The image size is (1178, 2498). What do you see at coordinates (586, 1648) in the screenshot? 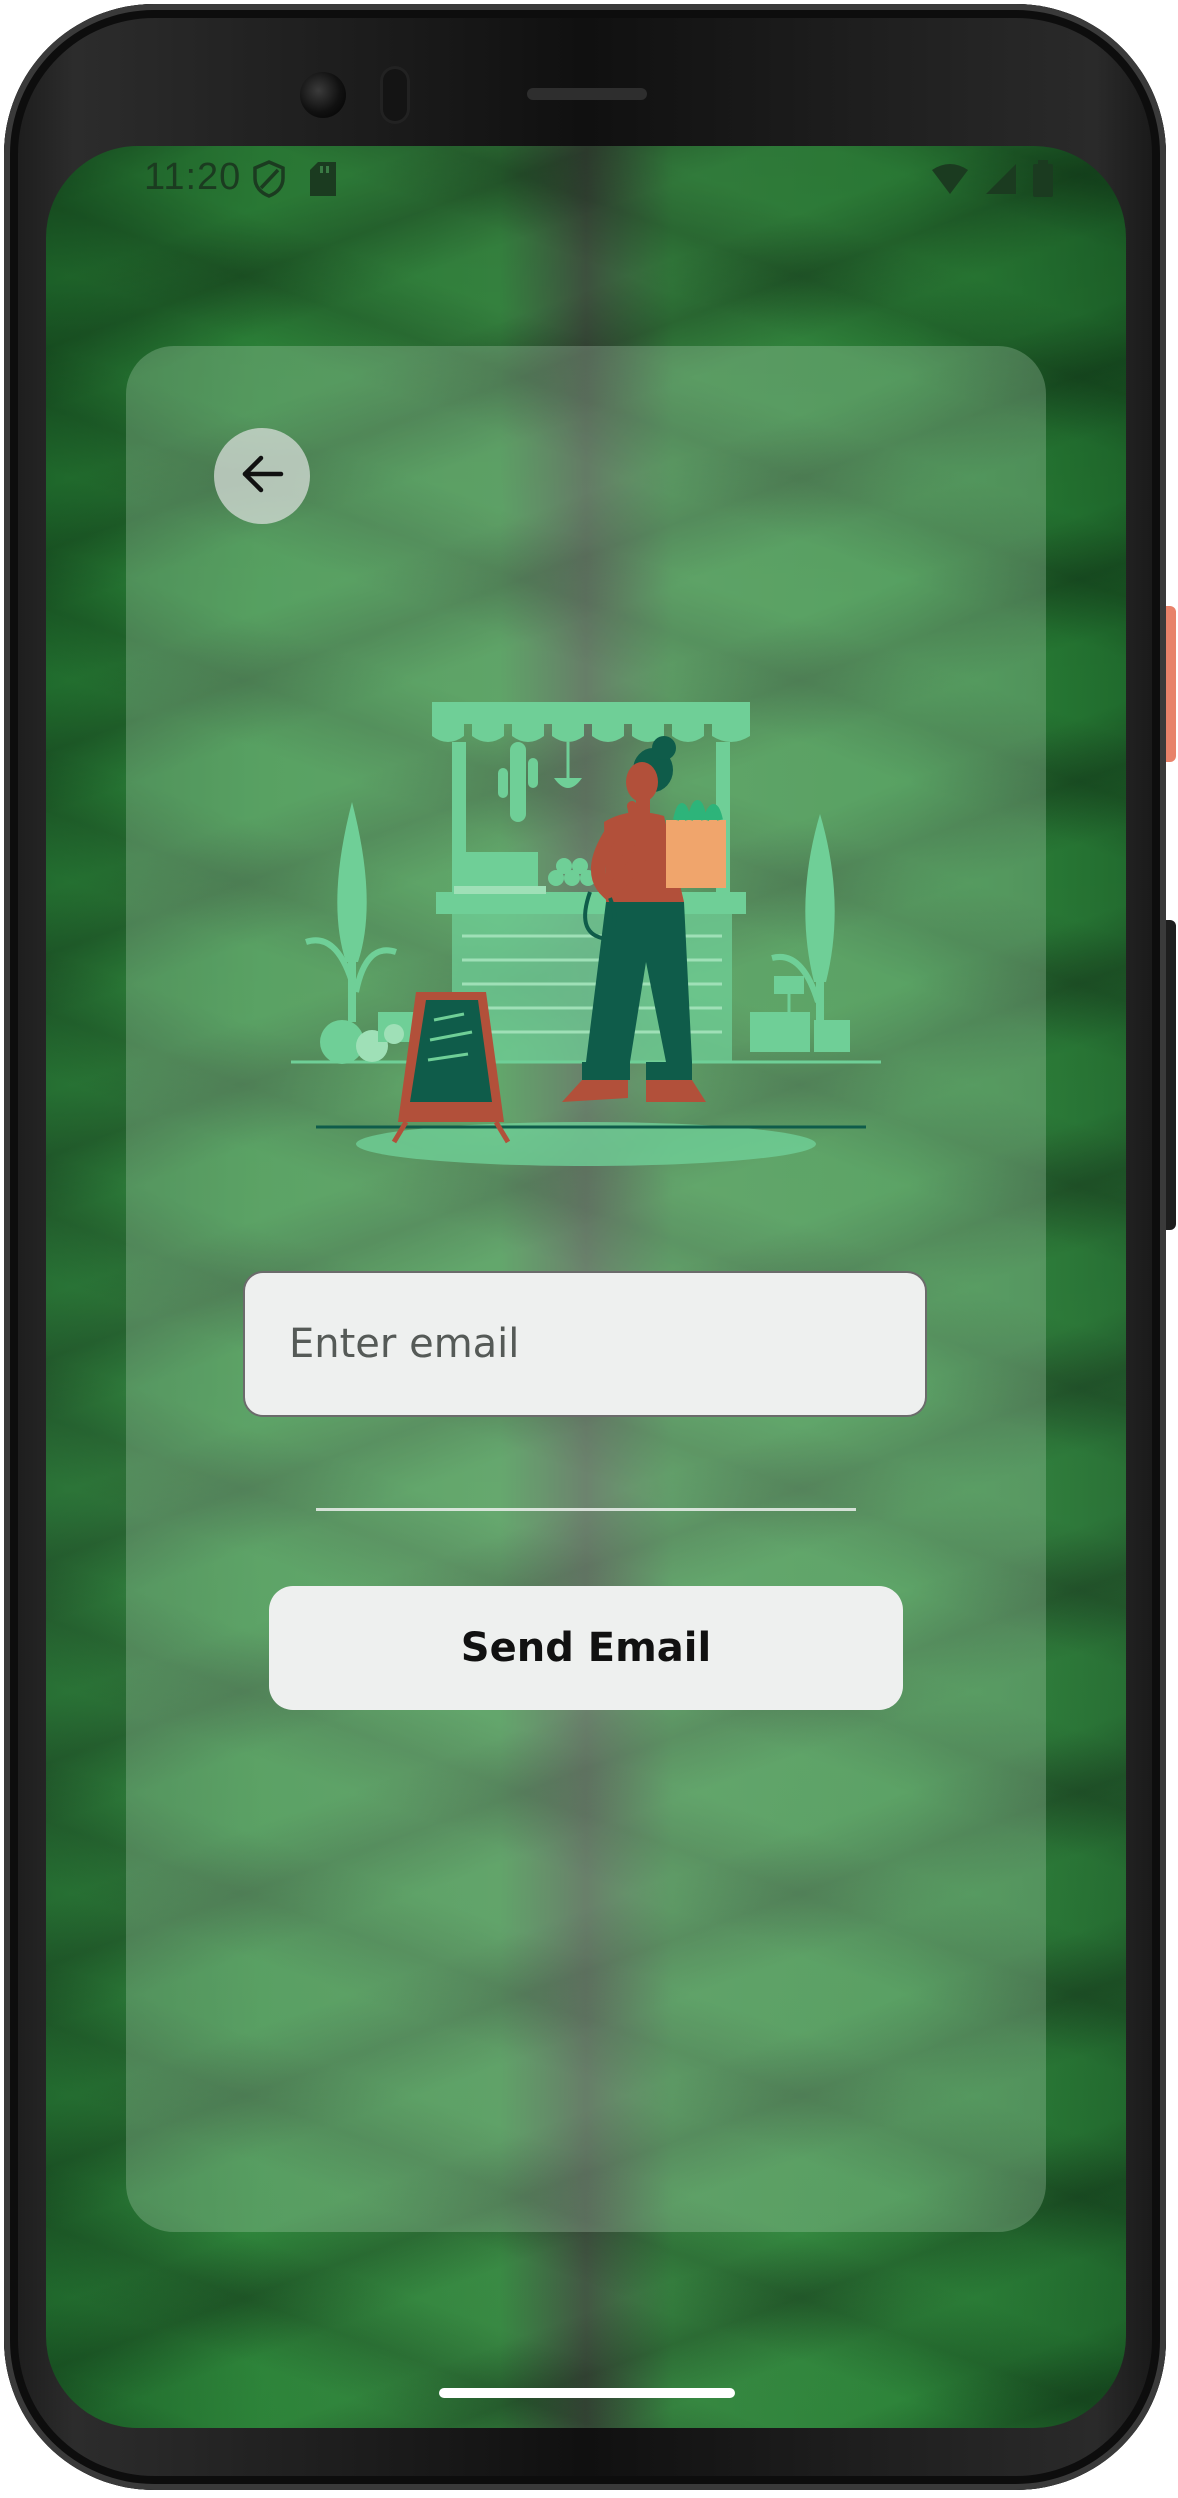
I see `send-email-button: Send Email` at bounding box center [586, 1648].